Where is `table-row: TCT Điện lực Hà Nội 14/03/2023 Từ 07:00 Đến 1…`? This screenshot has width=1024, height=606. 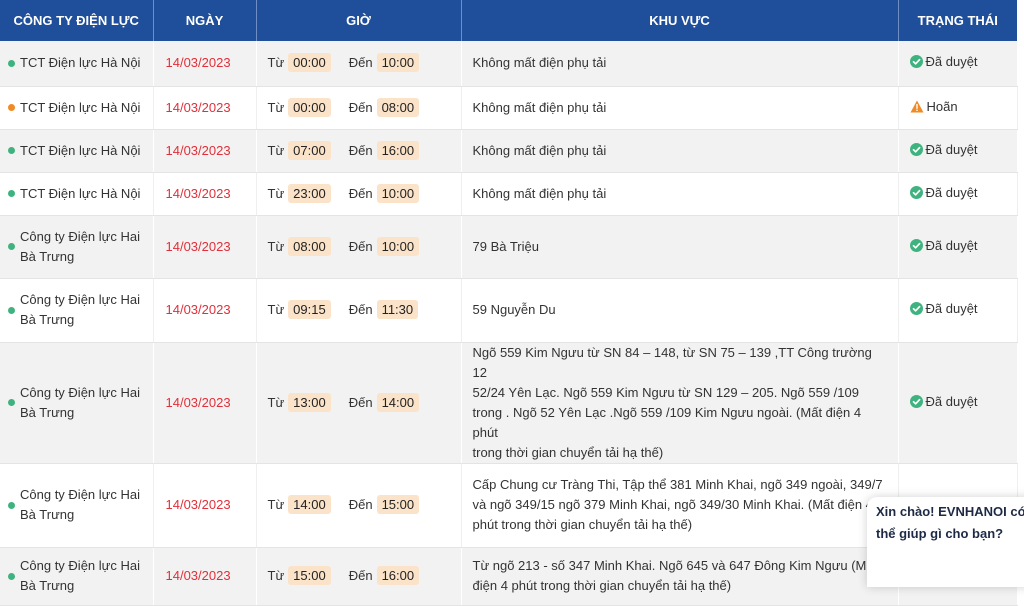
table-row: TCT Điện lực Hà Nội 14/03/2023 Từ 07:00 Đến 1… is located at coordinates (509, 151).